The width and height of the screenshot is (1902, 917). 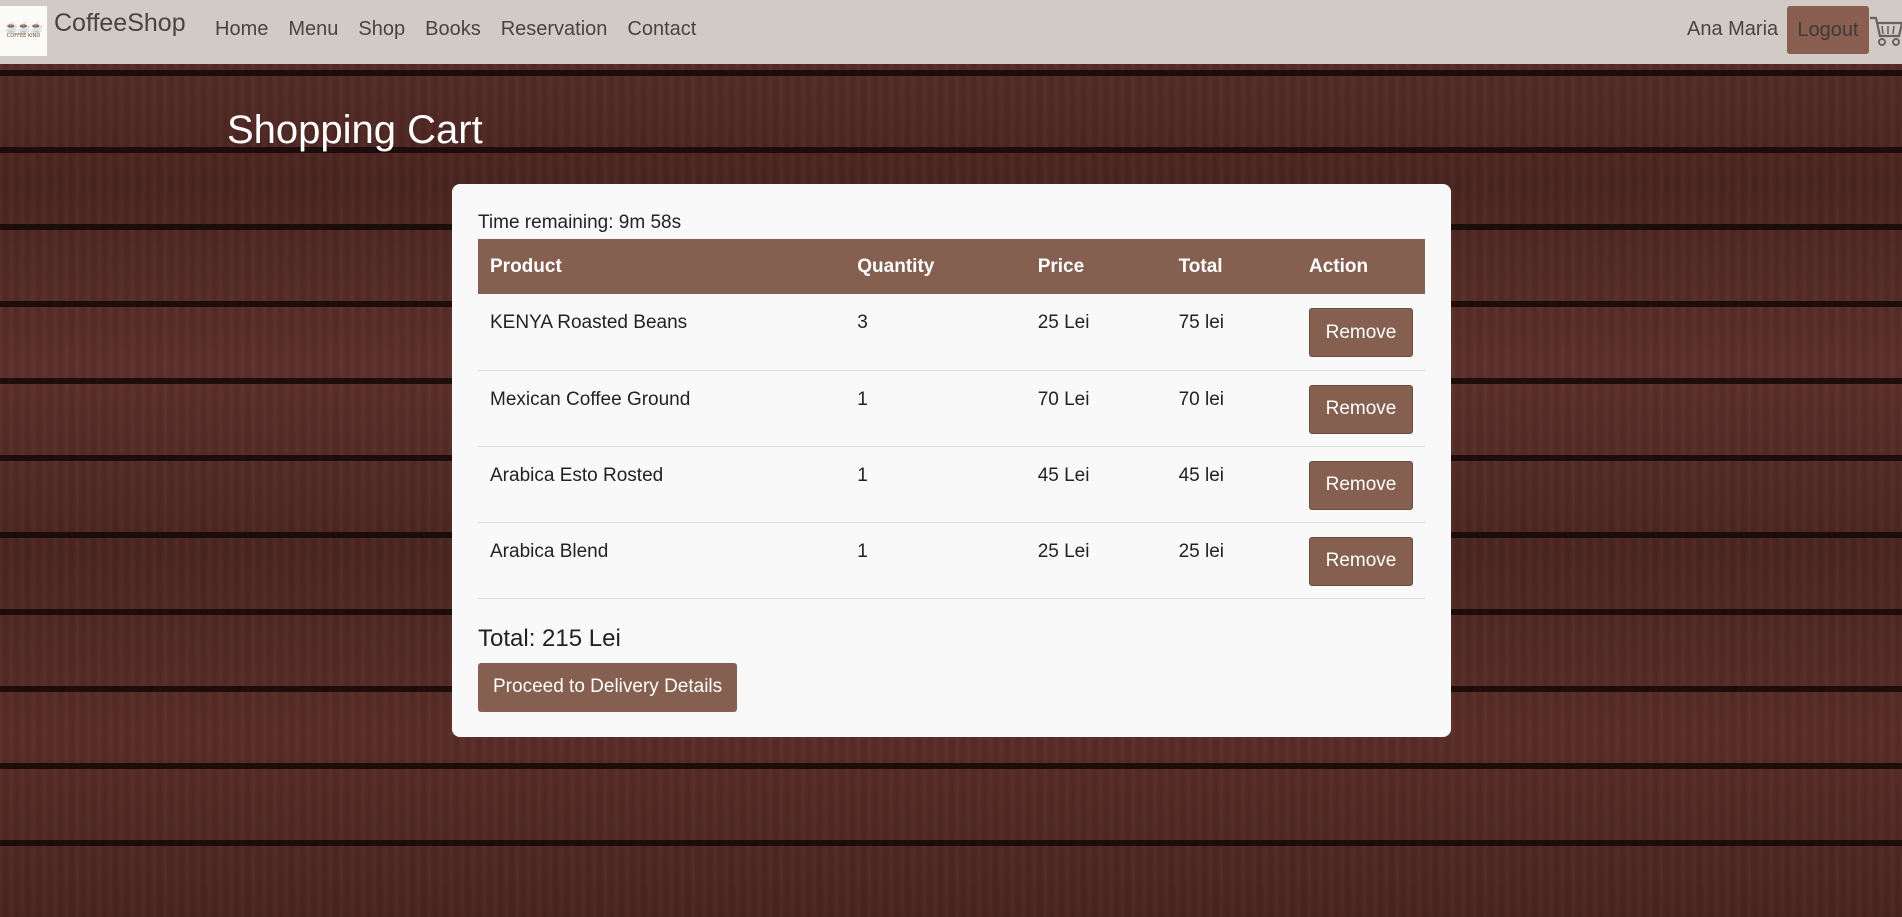 What do you see at coordinates (1885, 31) in the screenshot?
I see `shopping-cart-icon` at bounding box center [1885, 31].